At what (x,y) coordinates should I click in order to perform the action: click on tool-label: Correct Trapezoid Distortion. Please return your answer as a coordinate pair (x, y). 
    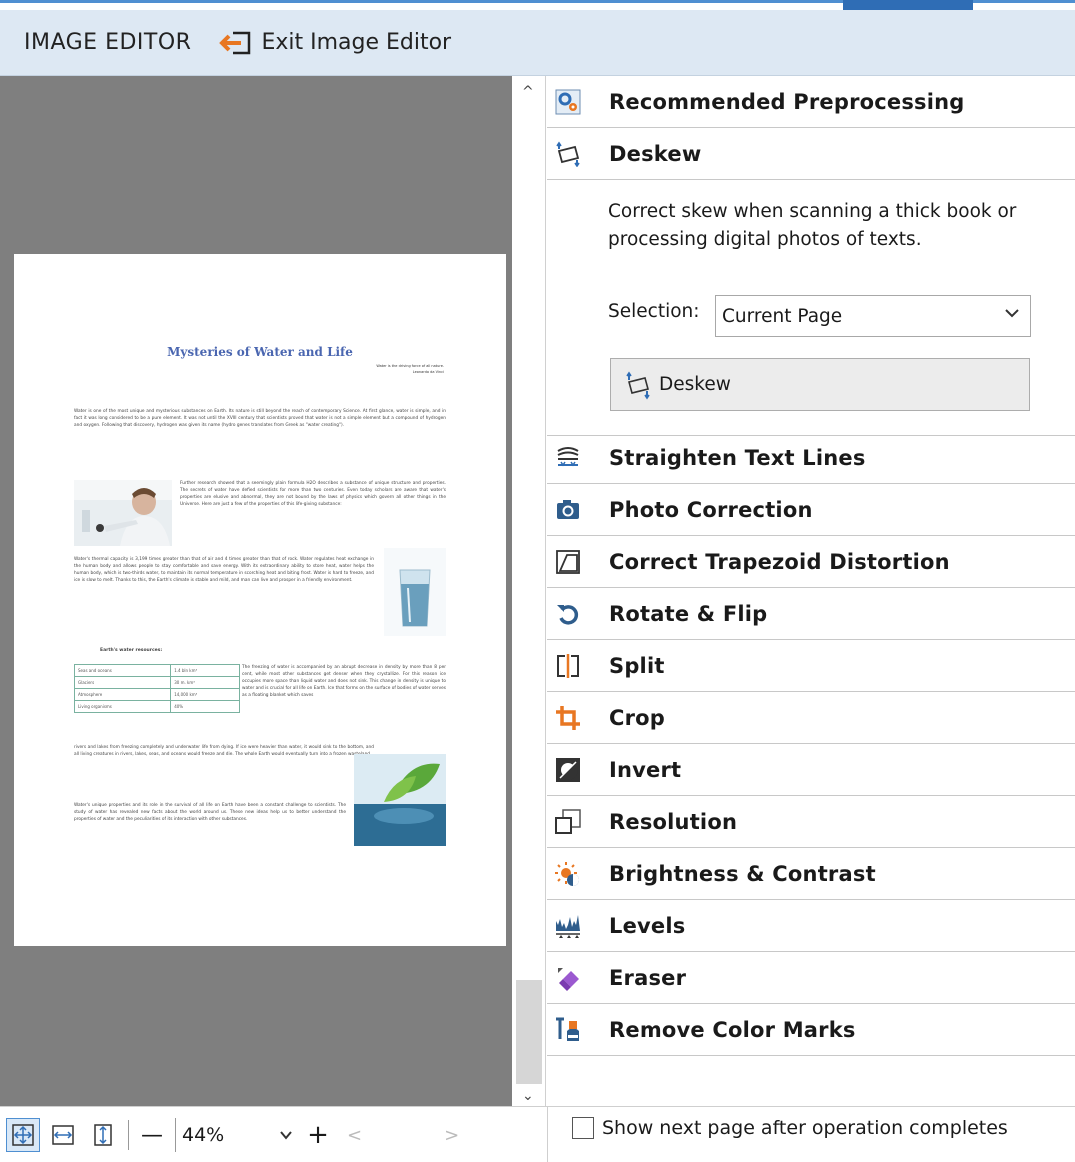
    Looking at the image, I should click on (779, 561).